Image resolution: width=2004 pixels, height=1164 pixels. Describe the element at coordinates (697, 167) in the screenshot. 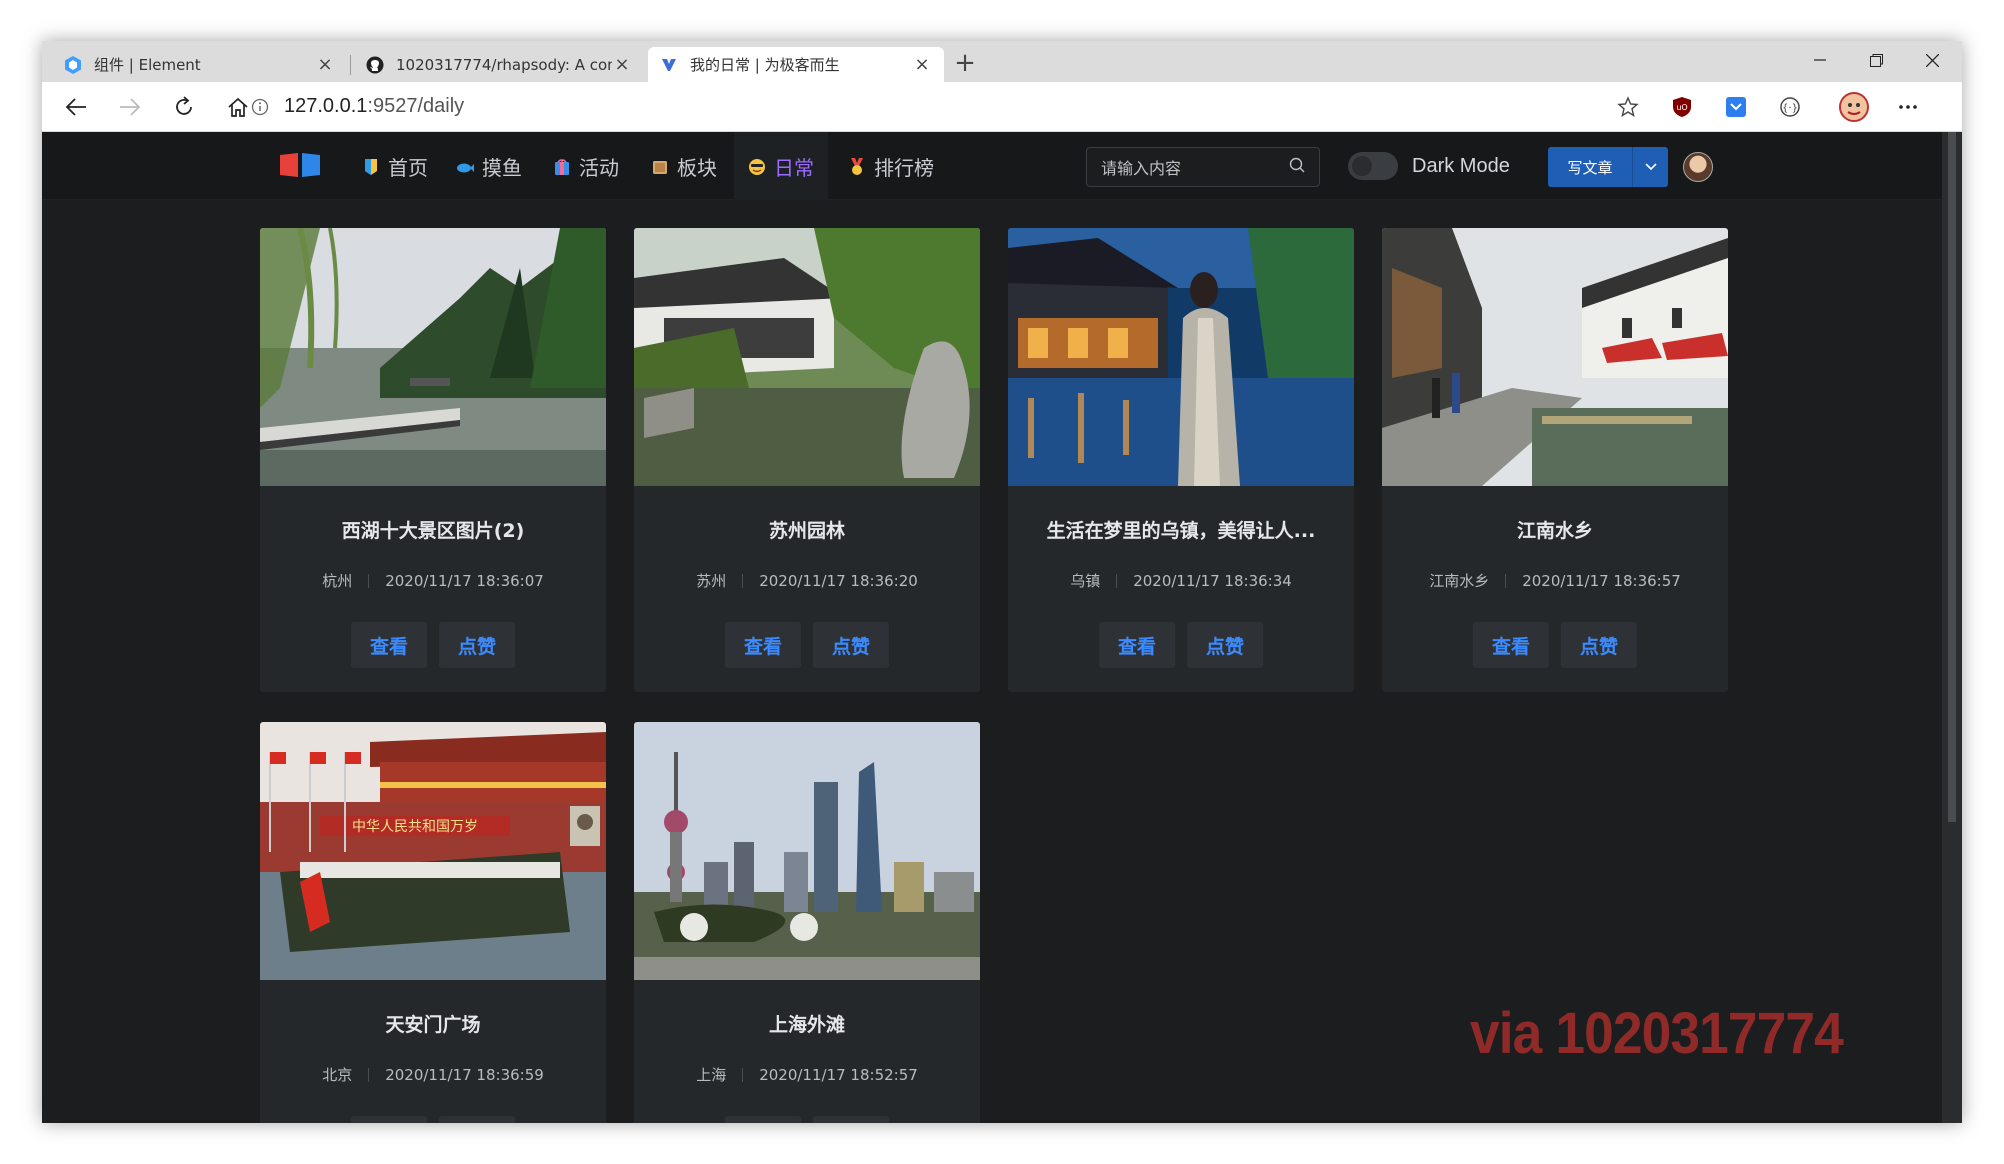

I see `nav-label: 板块` at that location.